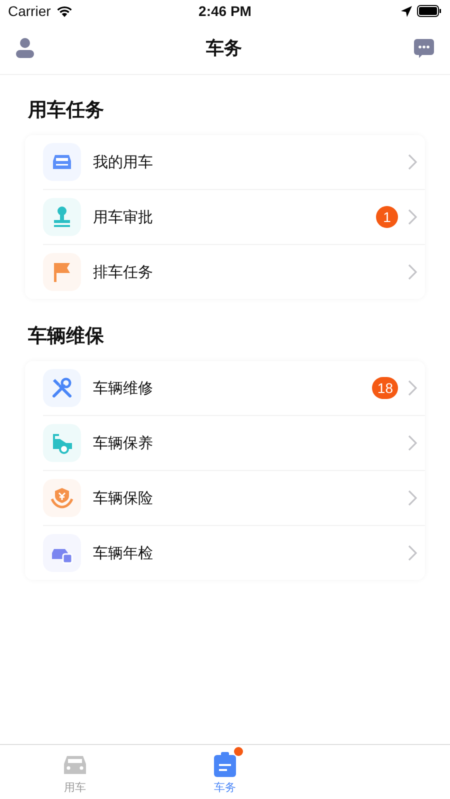 The width and height of the screenshot is (450, 799). I want to click on wifi-icon, so click(64, 11).